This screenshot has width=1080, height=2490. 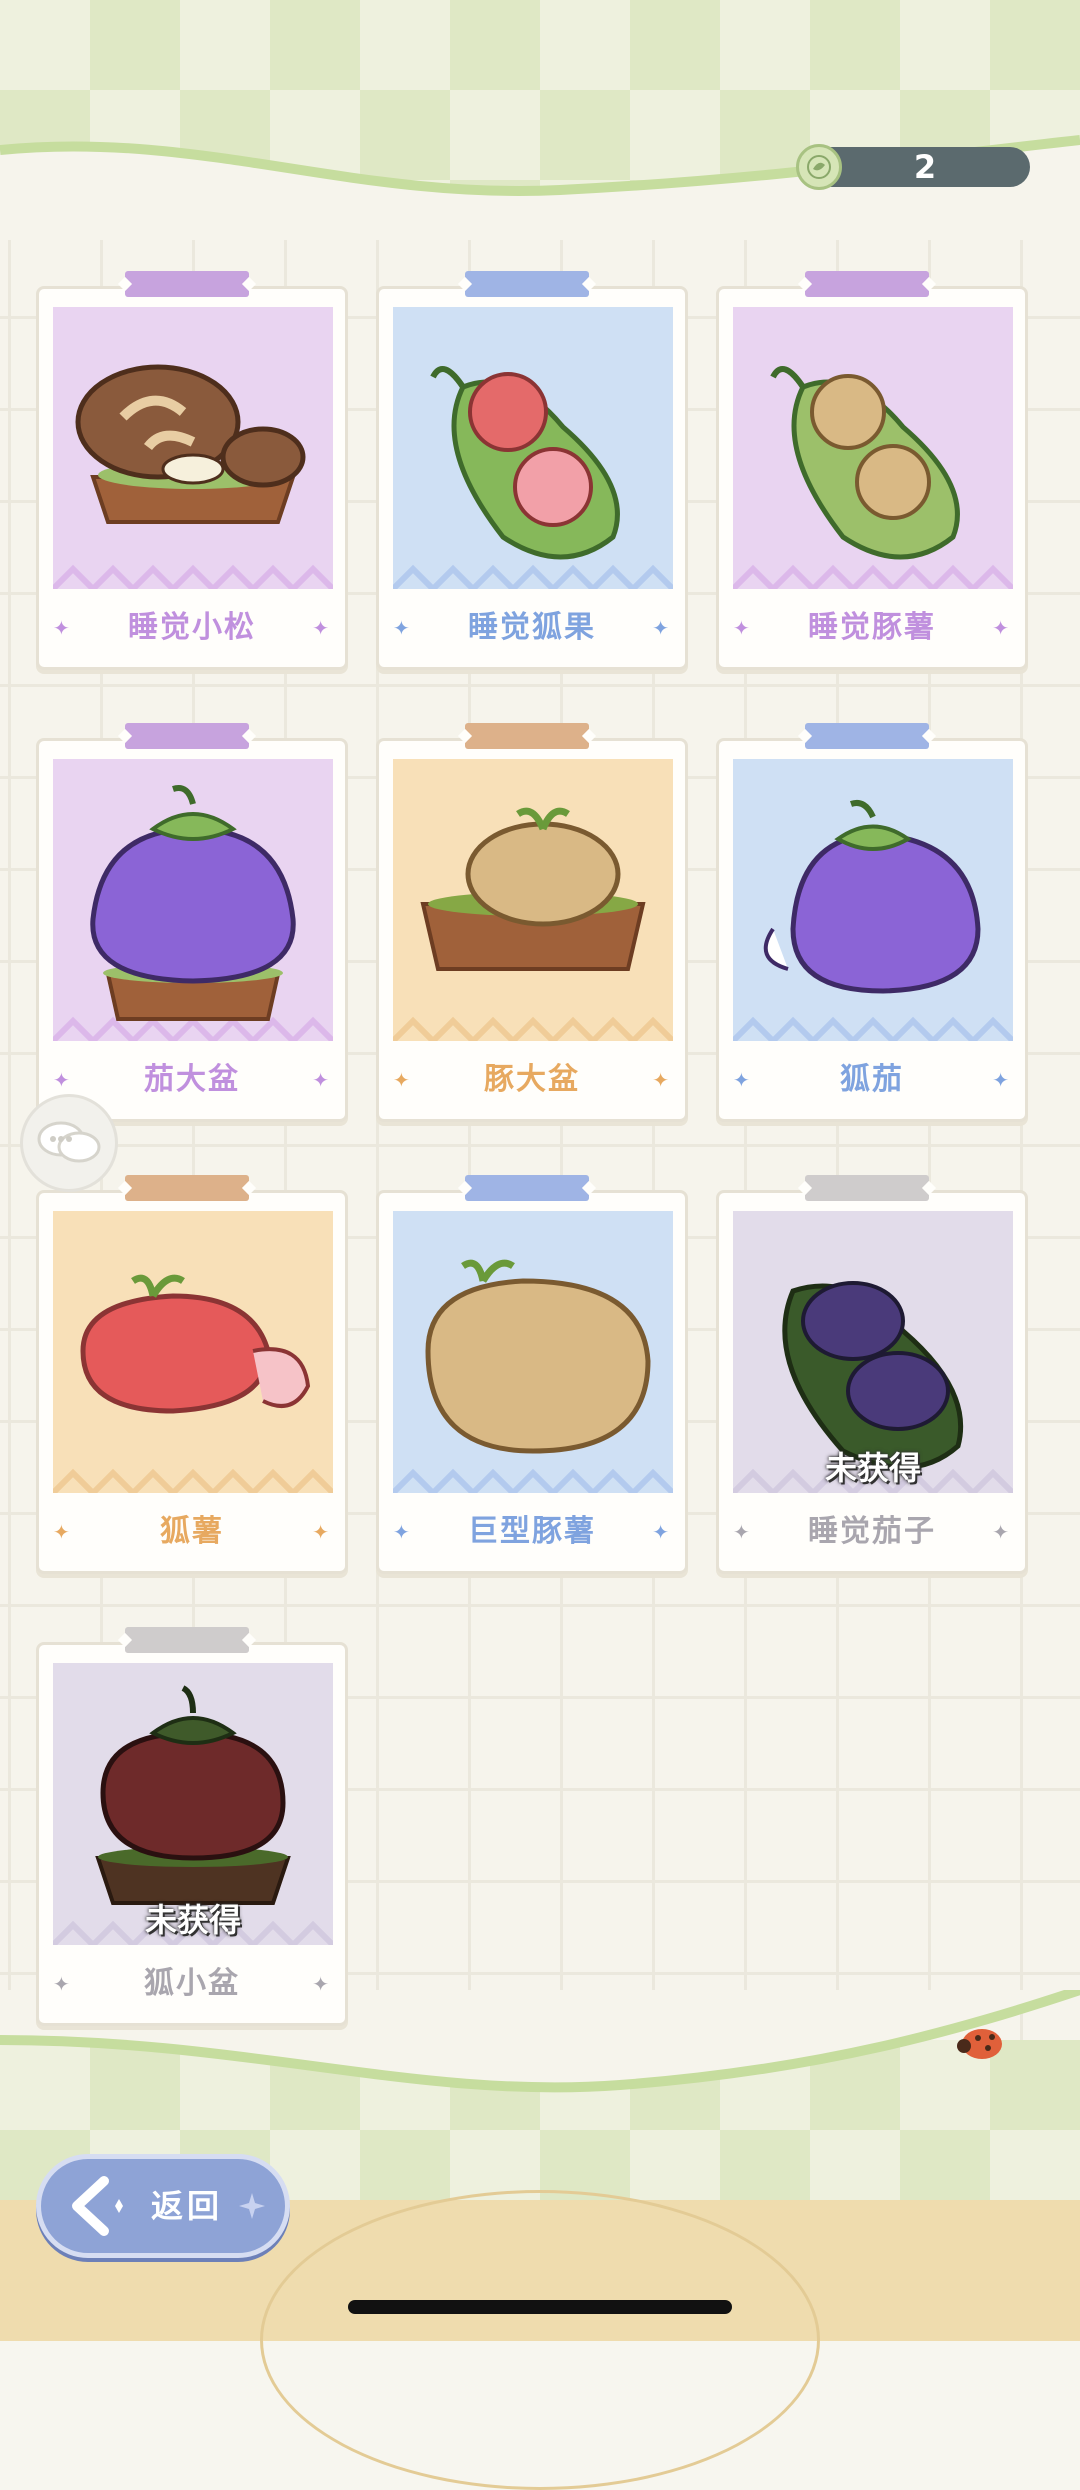 I want to click on collection-card: ✦ 狐薯 ✦, so click(x=192, y=1374).